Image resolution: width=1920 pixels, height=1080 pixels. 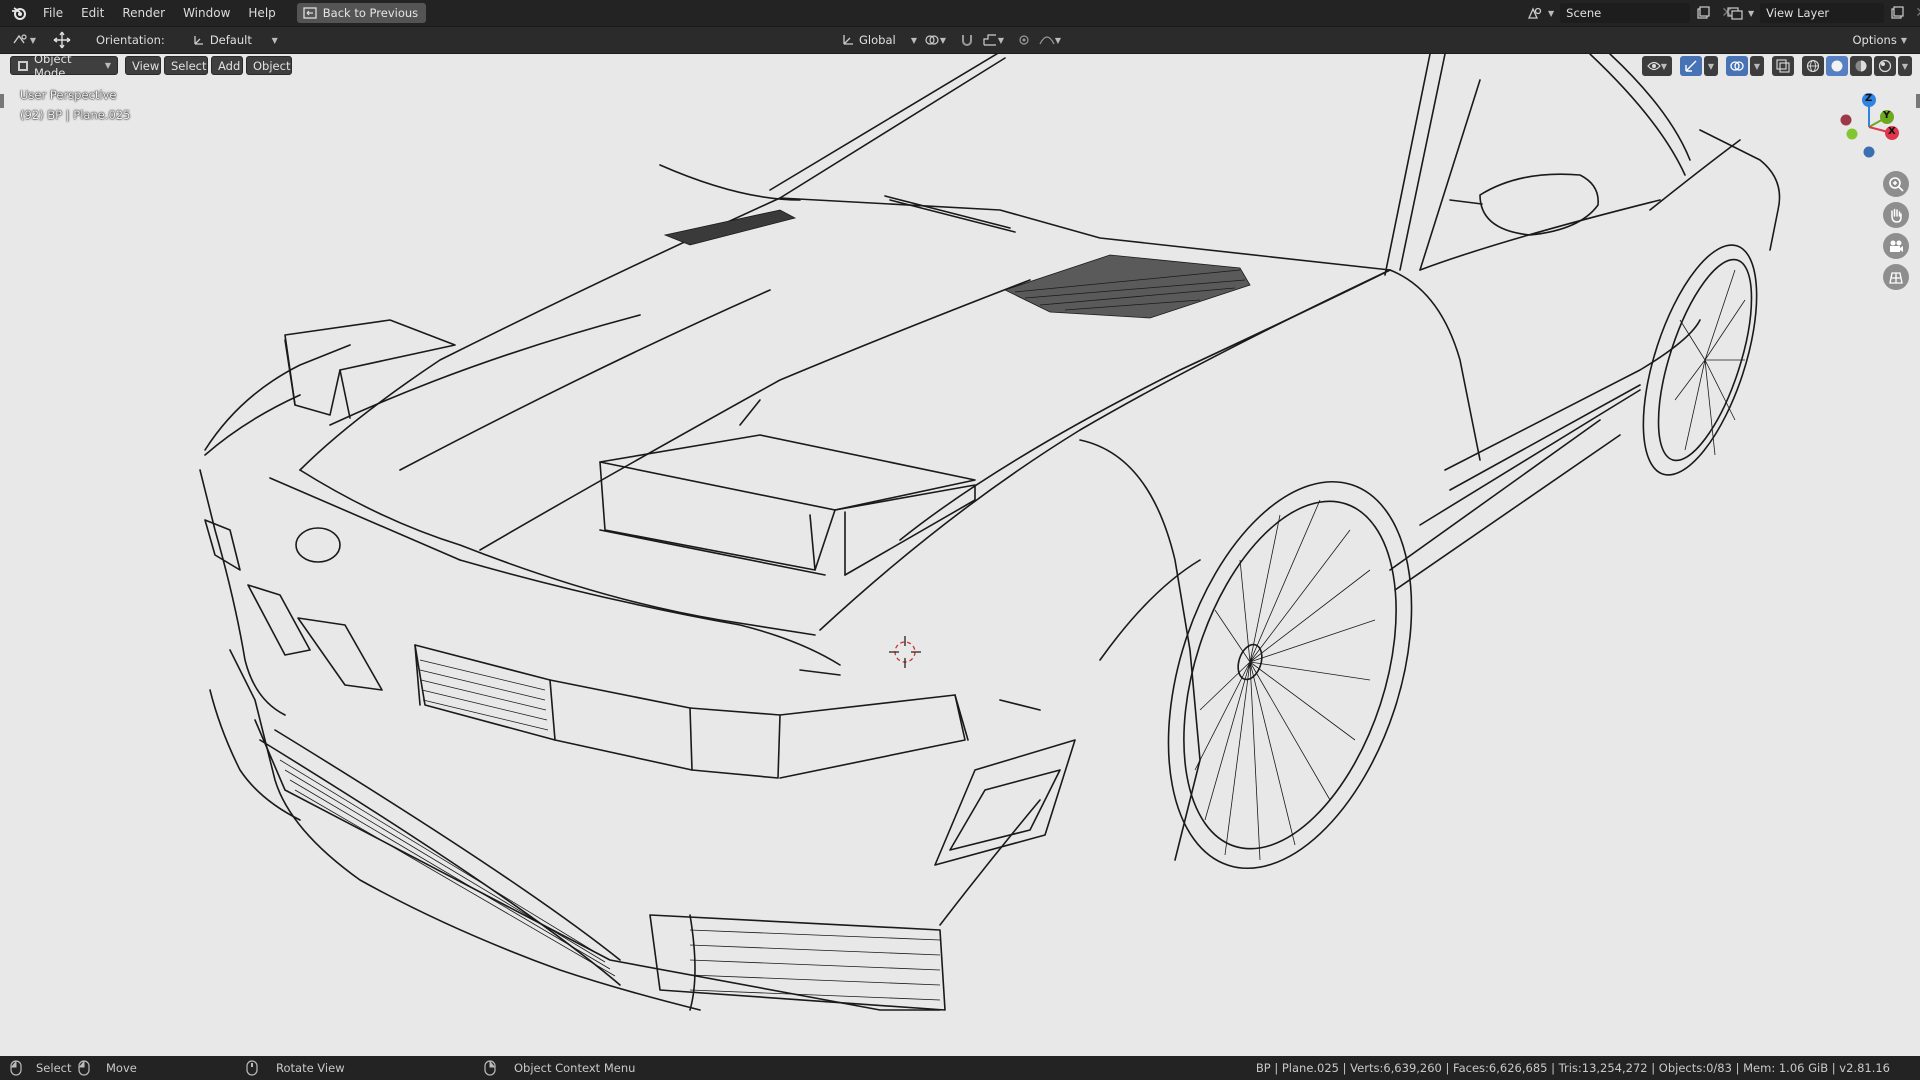 I want to click on viewport-menu-select: Select, so click(x=186, y=65).